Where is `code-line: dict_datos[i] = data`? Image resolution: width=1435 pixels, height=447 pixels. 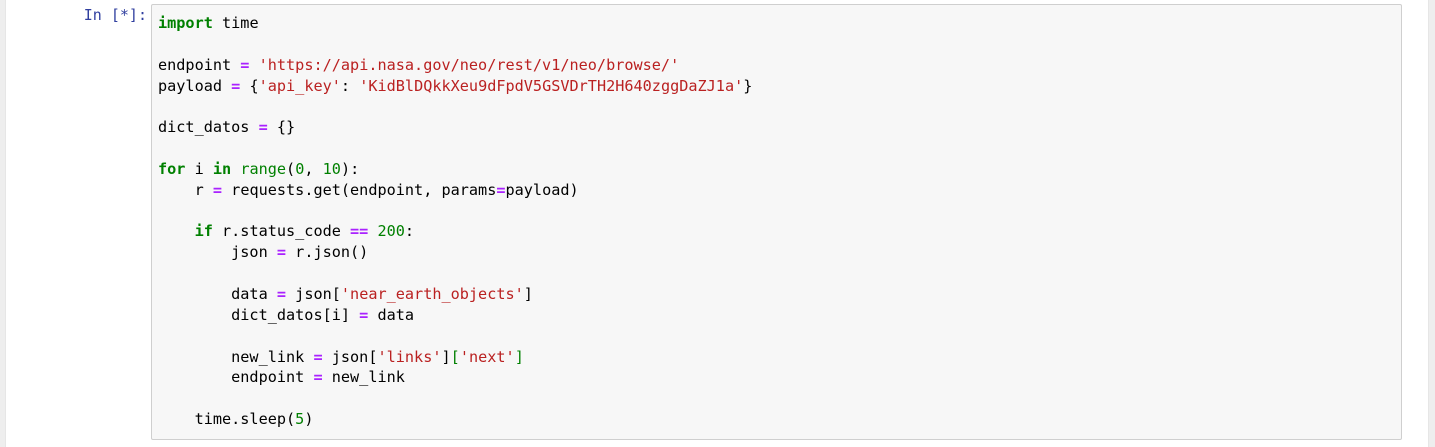
code-line: dict_datos[i] = data is located at coordinates (455, 315).